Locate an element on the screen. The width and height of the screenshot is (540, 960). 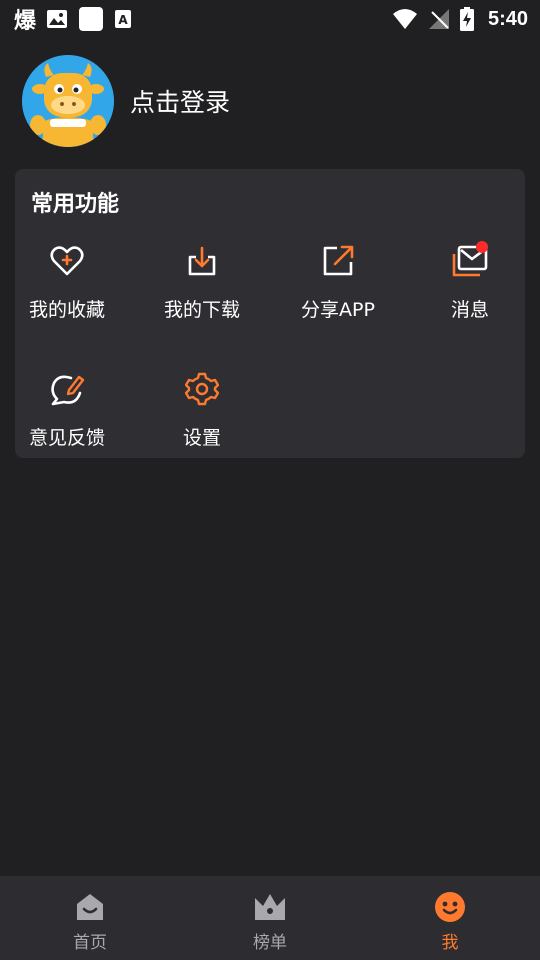
messages-label: 消息 is located at coordinates (469, 310).